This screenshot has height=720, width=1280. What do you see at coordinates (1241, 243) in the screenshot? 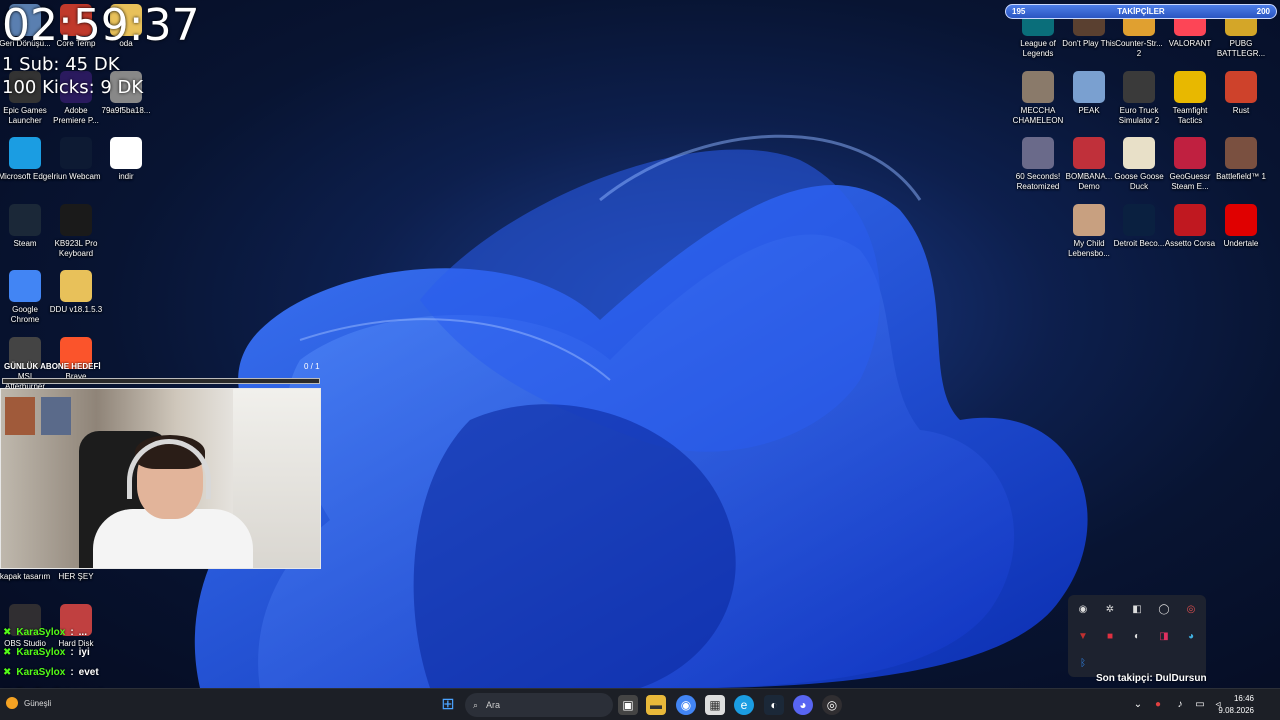
I see `desktop-shortcut-label: Undertale` at bounding box center [1241, 243].